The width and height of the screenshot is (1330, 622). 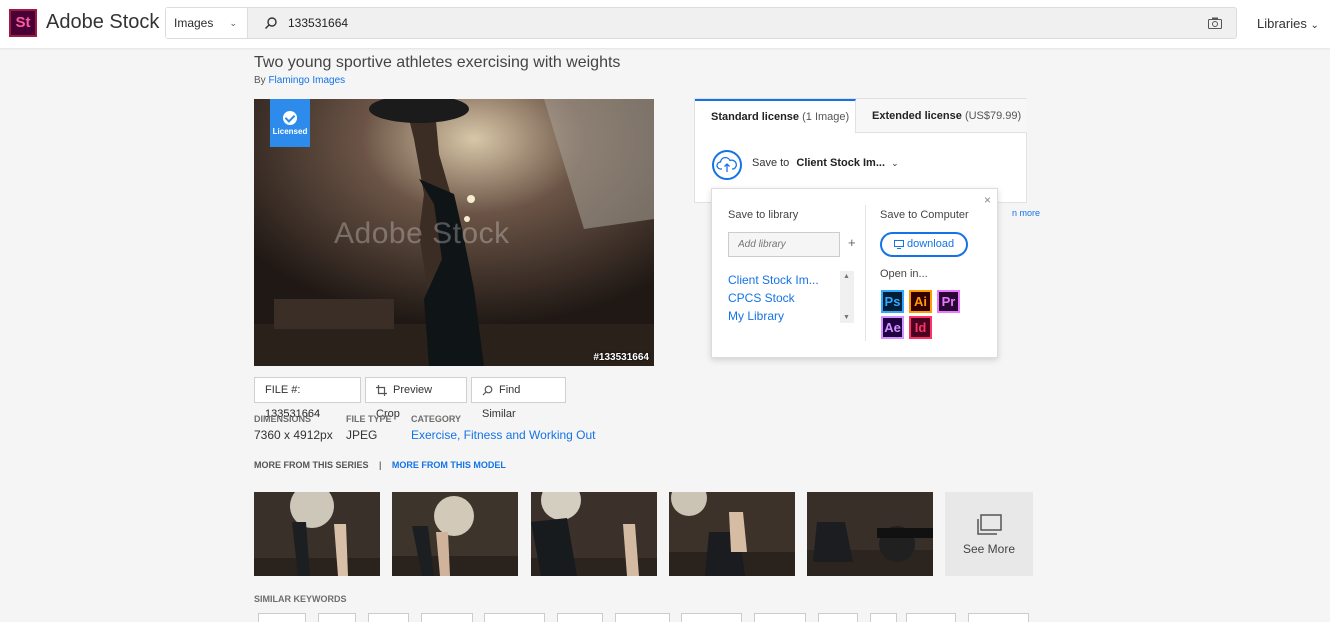 I want to click on checkmark-icon, so click(x=290, y=118).